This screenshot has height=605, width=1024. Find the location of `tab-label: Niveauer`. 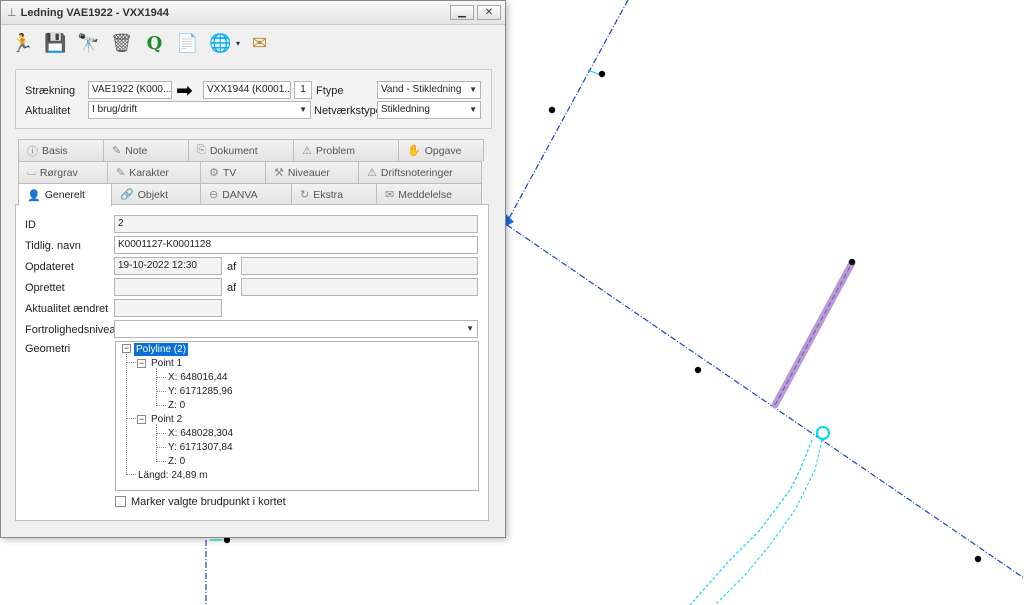

tab-label: Niveauer is located at coordinates (308, 172).